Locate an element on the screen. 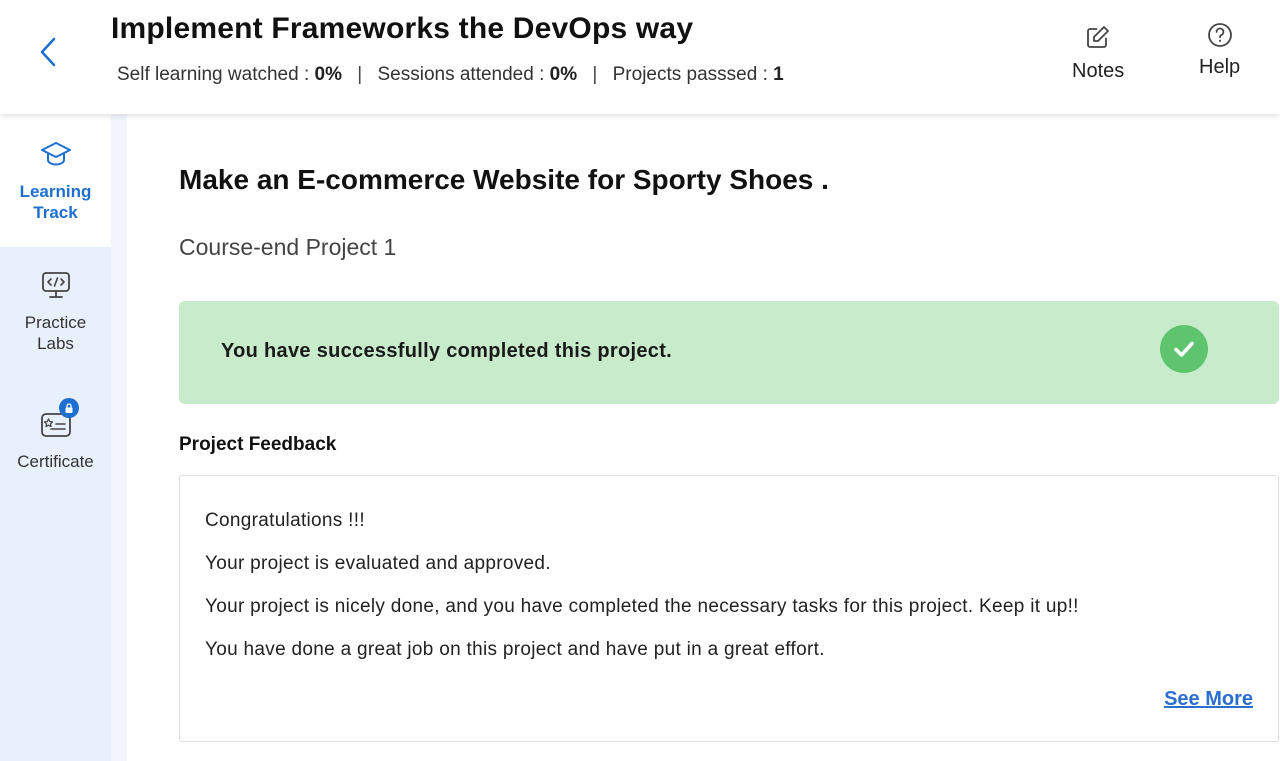 The width and height of the screenshot is (1280, 761). feedback-line: Congratulations !!! is located at coordinates (285, 520).